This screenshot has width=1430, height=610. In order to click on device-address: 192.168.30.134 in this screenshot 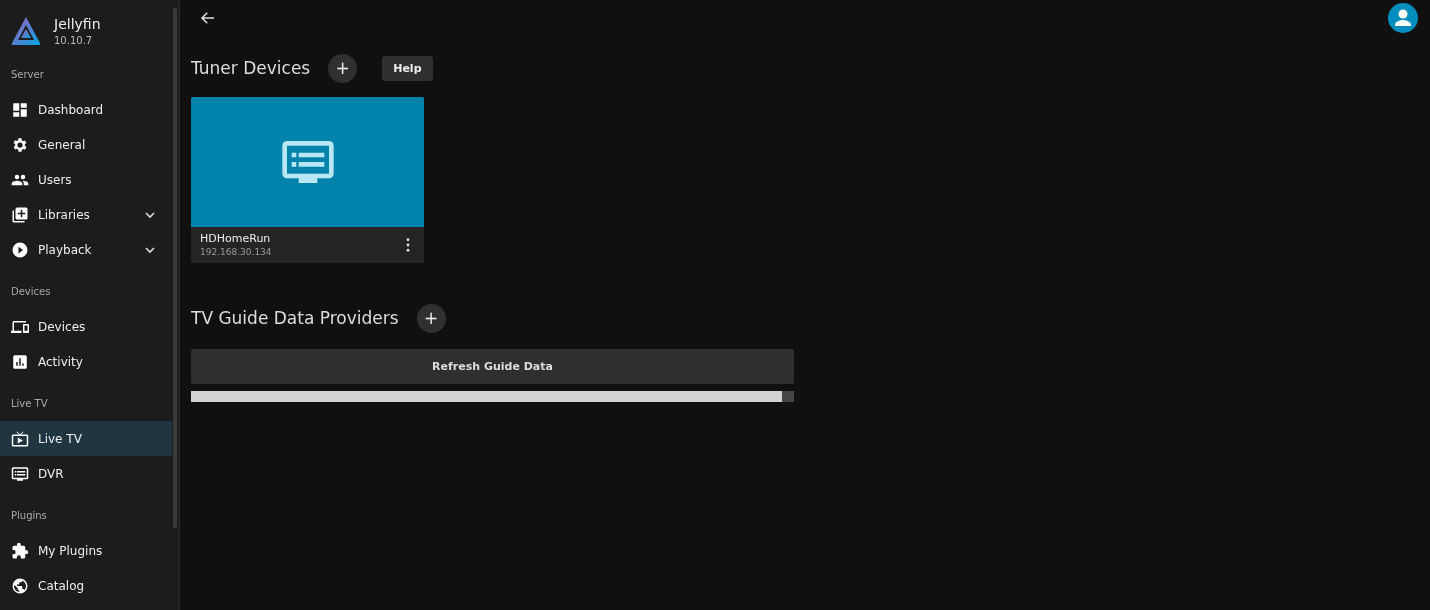, I will do `click(236, 252)`.